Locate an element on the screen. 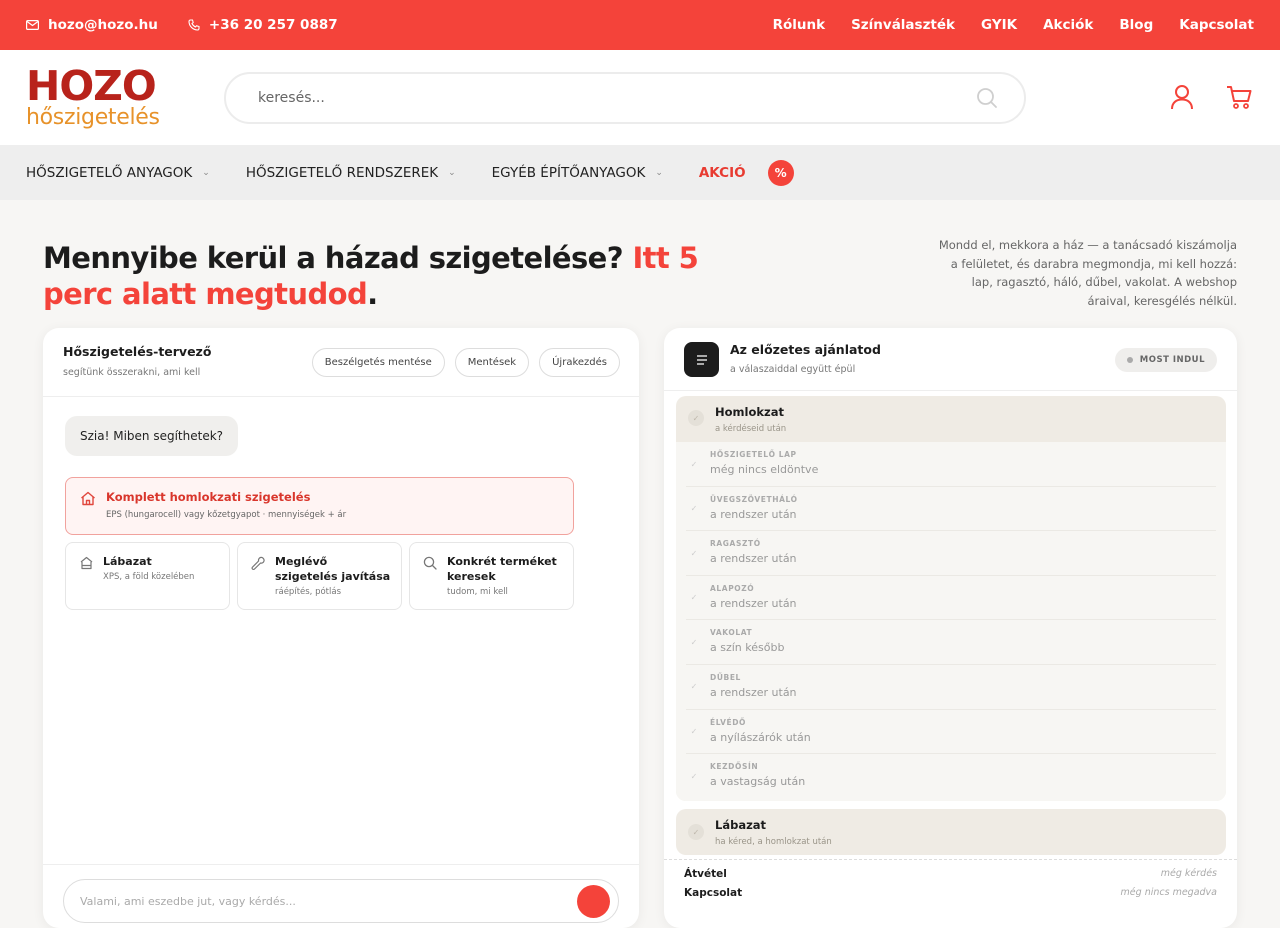  document-icon is located at coordinates (701, 359).